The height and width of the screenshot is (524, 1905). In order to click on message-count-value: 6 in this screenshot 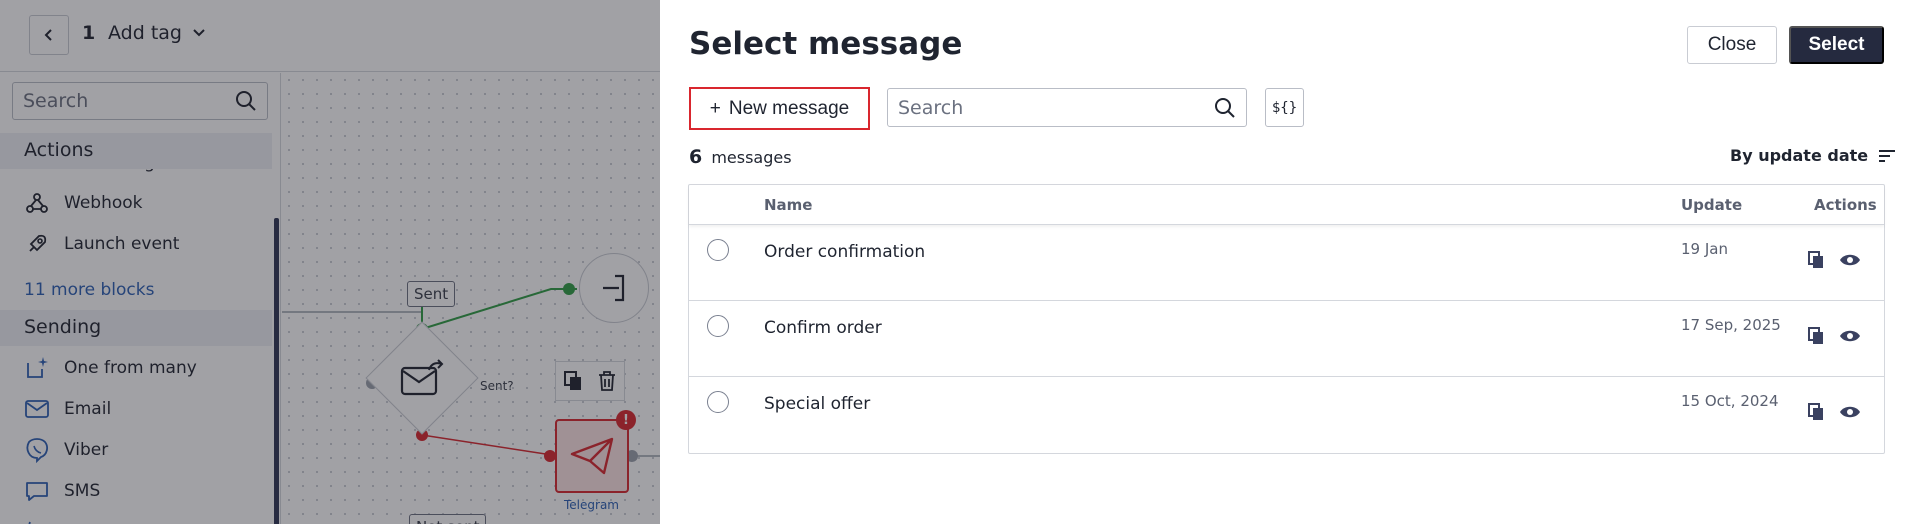, I will do `click(696, 157)`.